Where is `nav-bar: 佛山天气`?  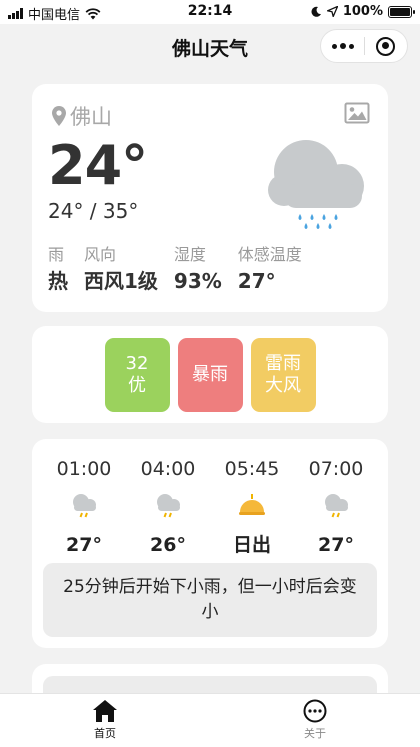 nav-bar: 佛山天气 is located at coordinates (210, 46).